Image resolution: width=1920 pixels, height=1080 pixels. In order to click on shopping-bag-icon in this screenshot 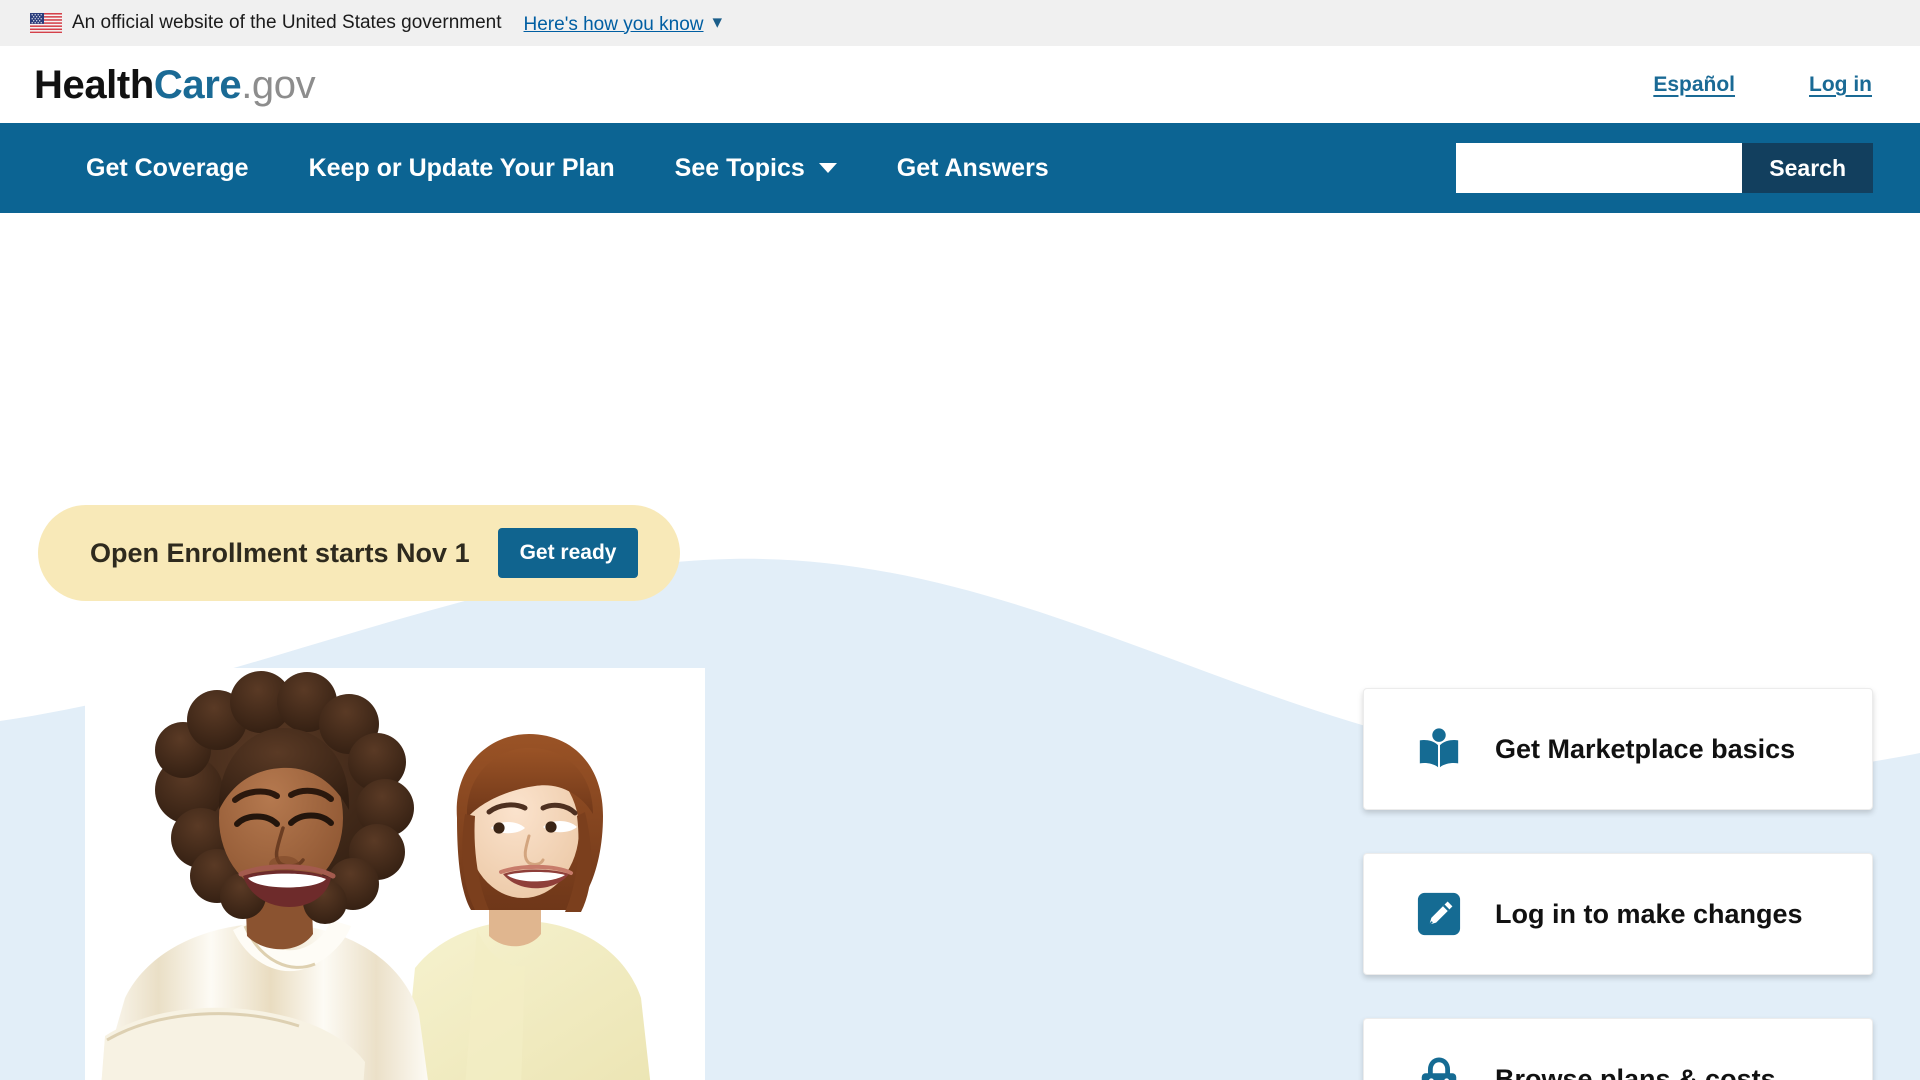, I will do `click(1439, 1068)`.